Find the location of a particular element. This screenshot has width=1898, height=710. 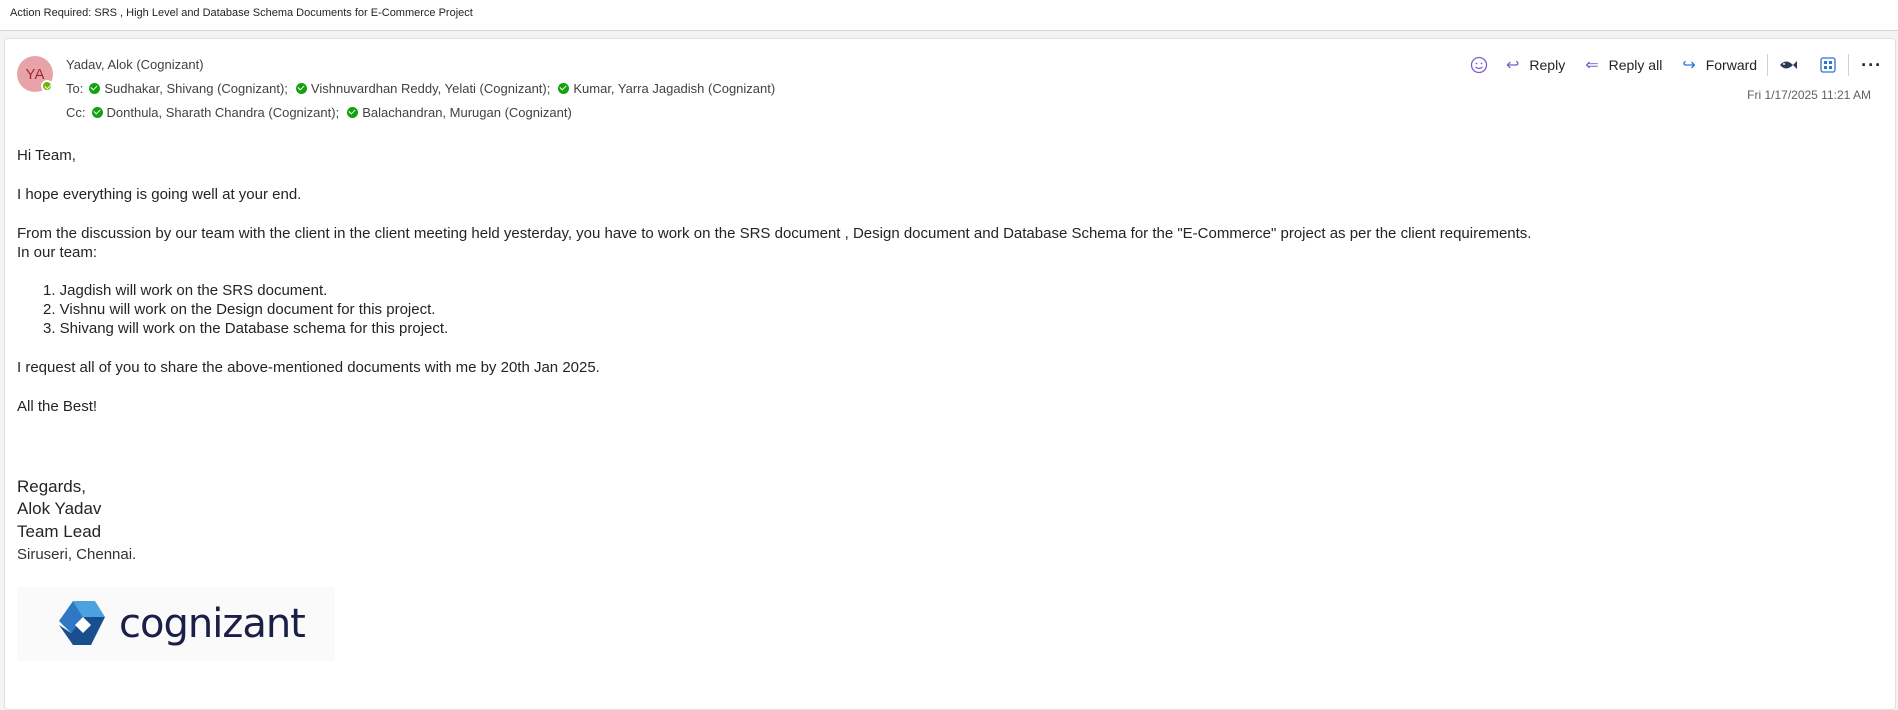

phishing-report-button is located at coordinates (1788, 65).